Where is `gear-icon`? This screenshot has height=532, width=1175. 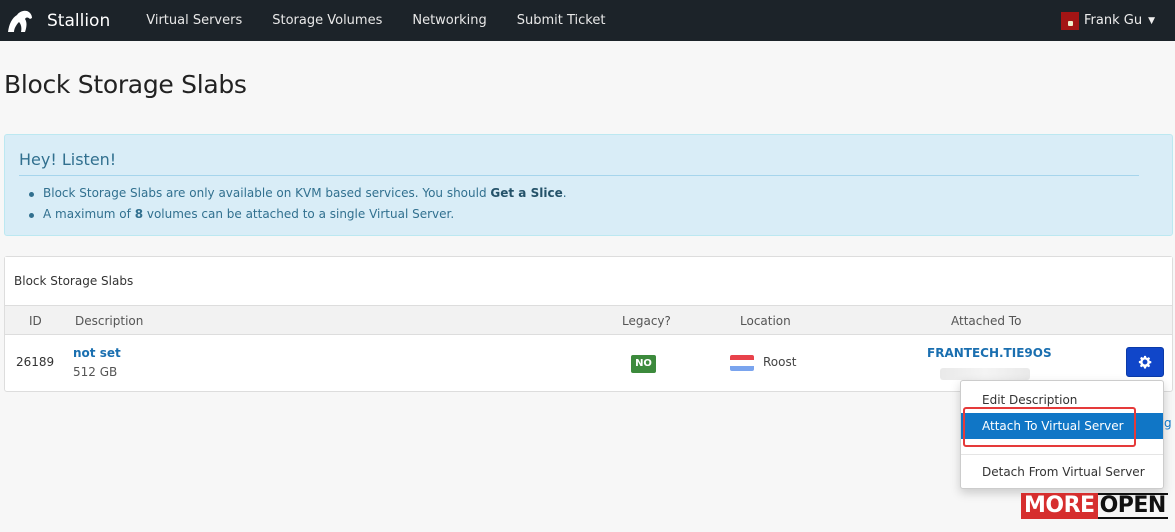 gear-icon is located at coordinates (1145, 362).